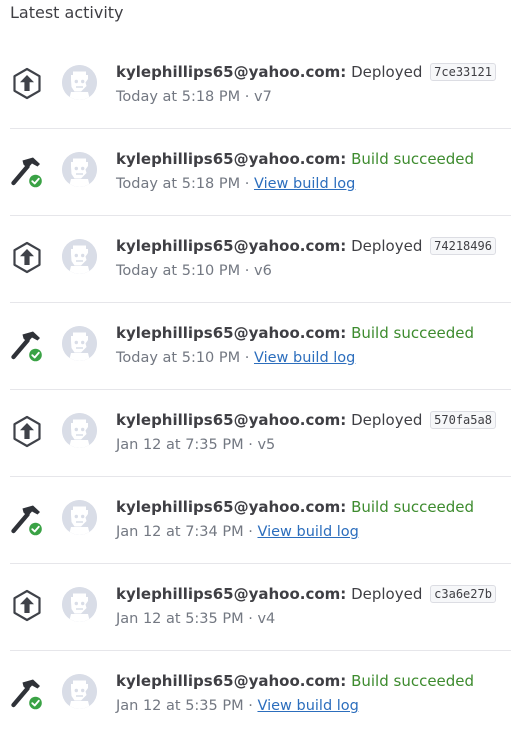  I want to click on activity-meta: Today at 5:10 PM · v6, so click(313, 271).